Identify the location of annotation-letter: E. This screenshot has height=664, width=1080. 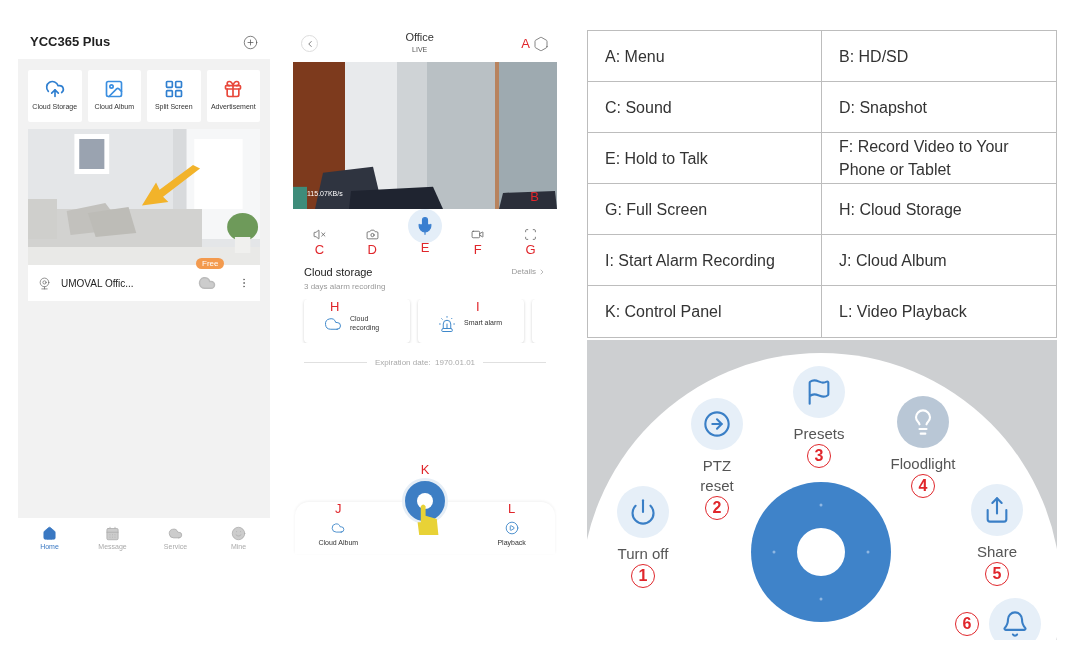
(425, 247).